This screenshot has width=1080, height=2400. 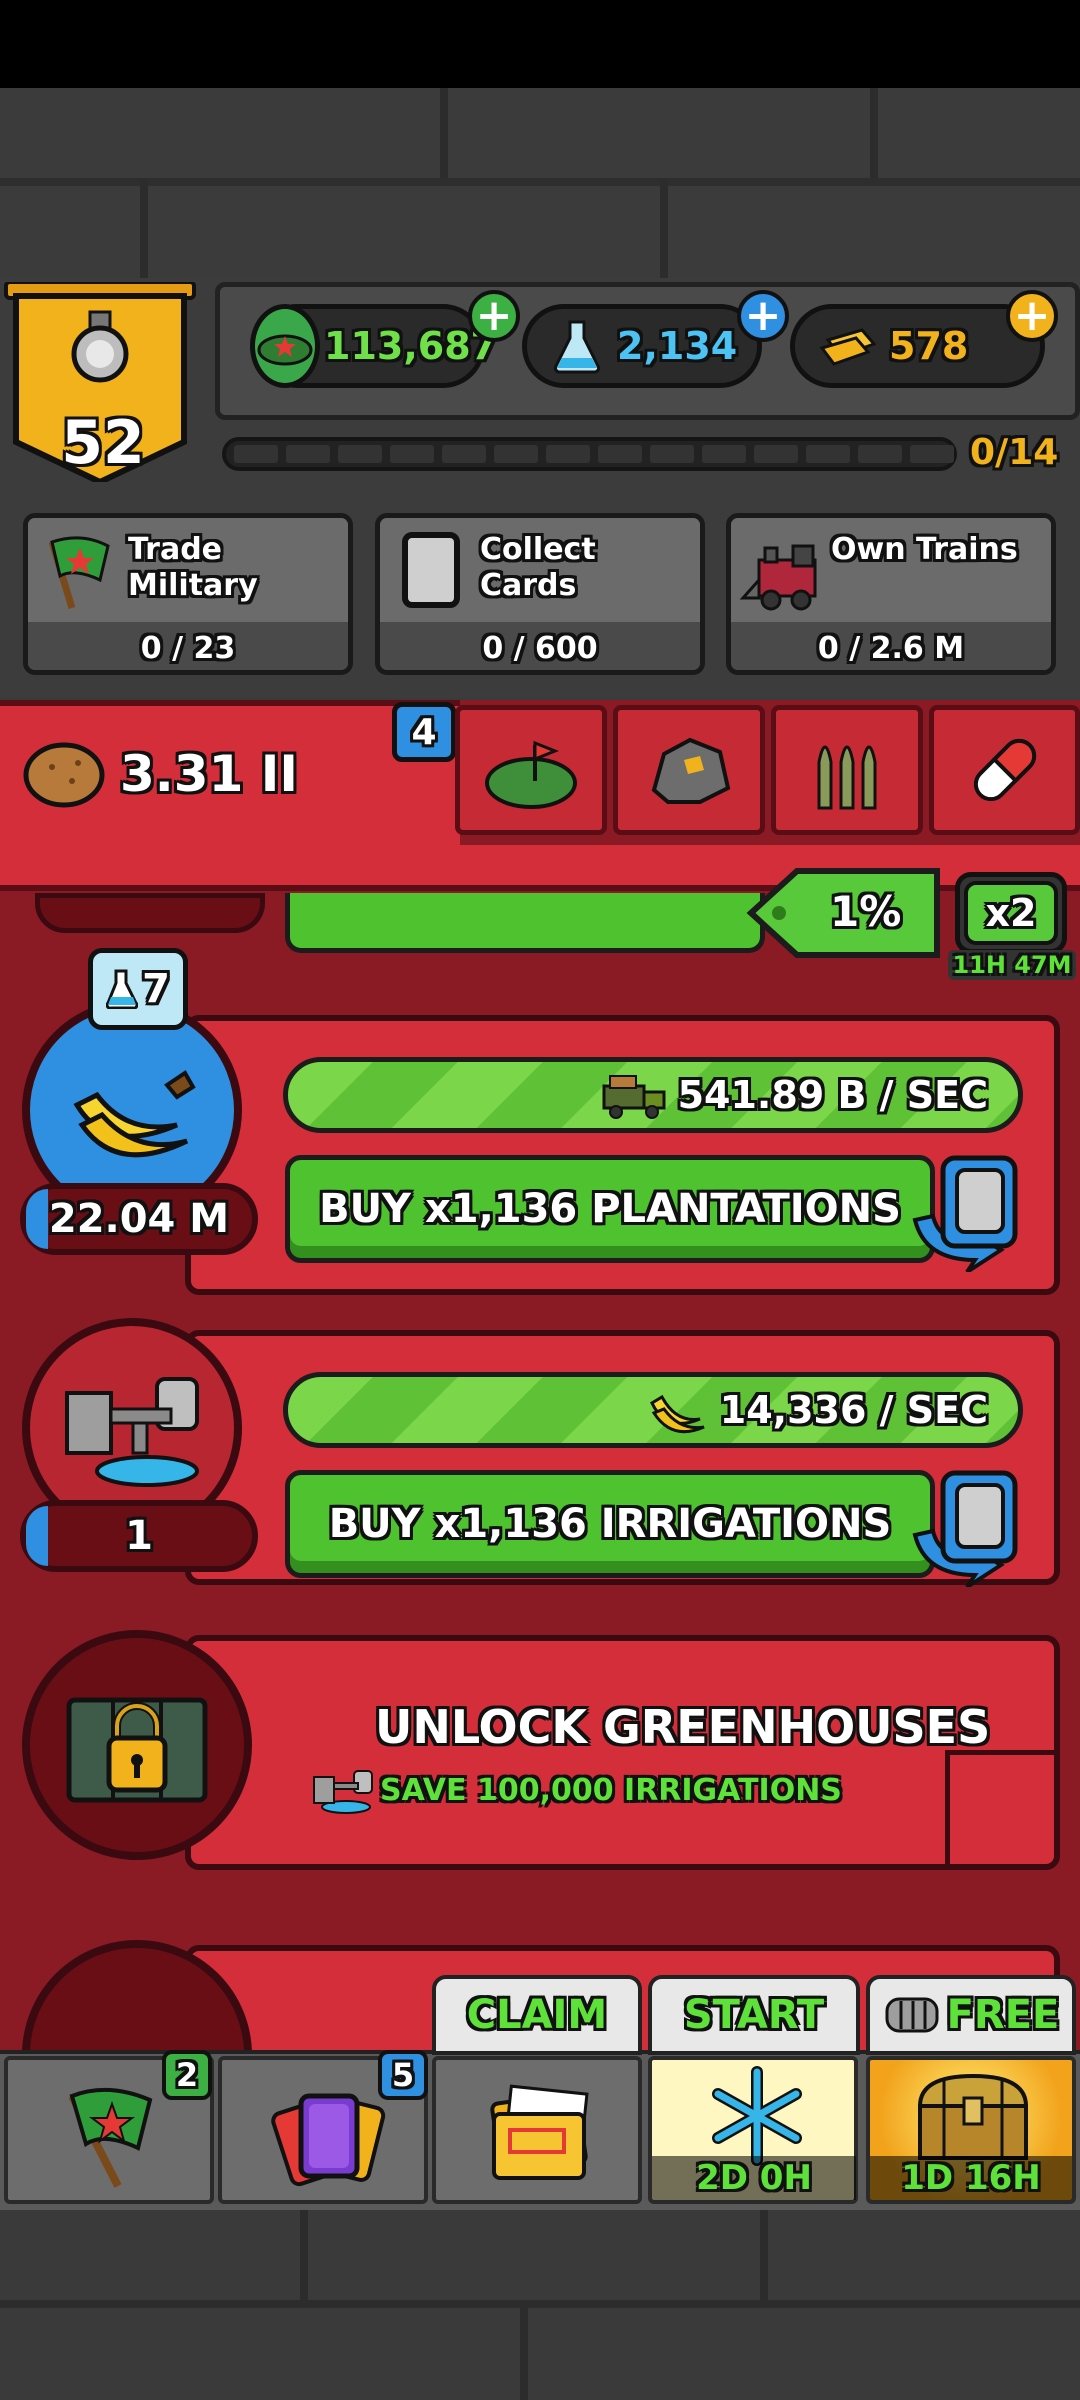 I want to click on treasure-chest-icon, so click(x=973, y=2118).